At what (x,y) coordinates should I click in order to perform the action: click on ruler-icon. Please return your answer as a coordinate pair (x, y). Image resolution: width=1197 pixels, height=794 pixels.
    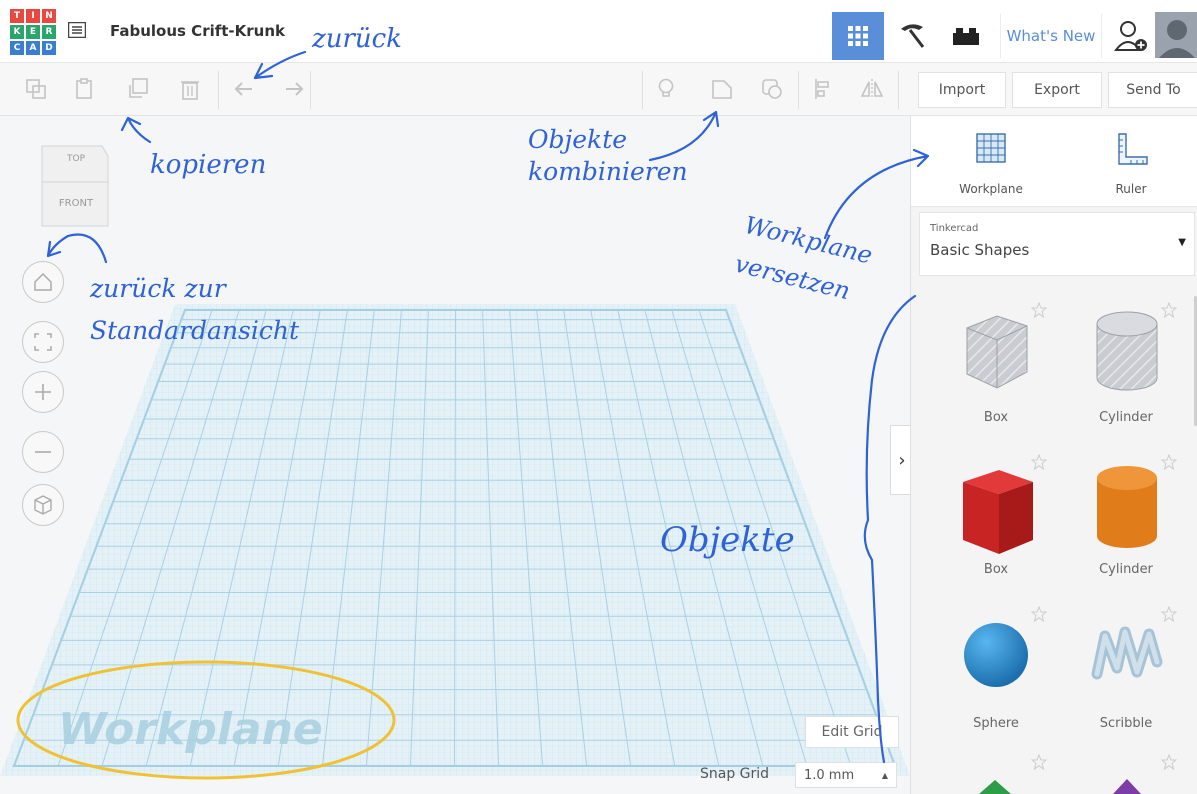
    Looking at the image, I should click on (1133, 149).